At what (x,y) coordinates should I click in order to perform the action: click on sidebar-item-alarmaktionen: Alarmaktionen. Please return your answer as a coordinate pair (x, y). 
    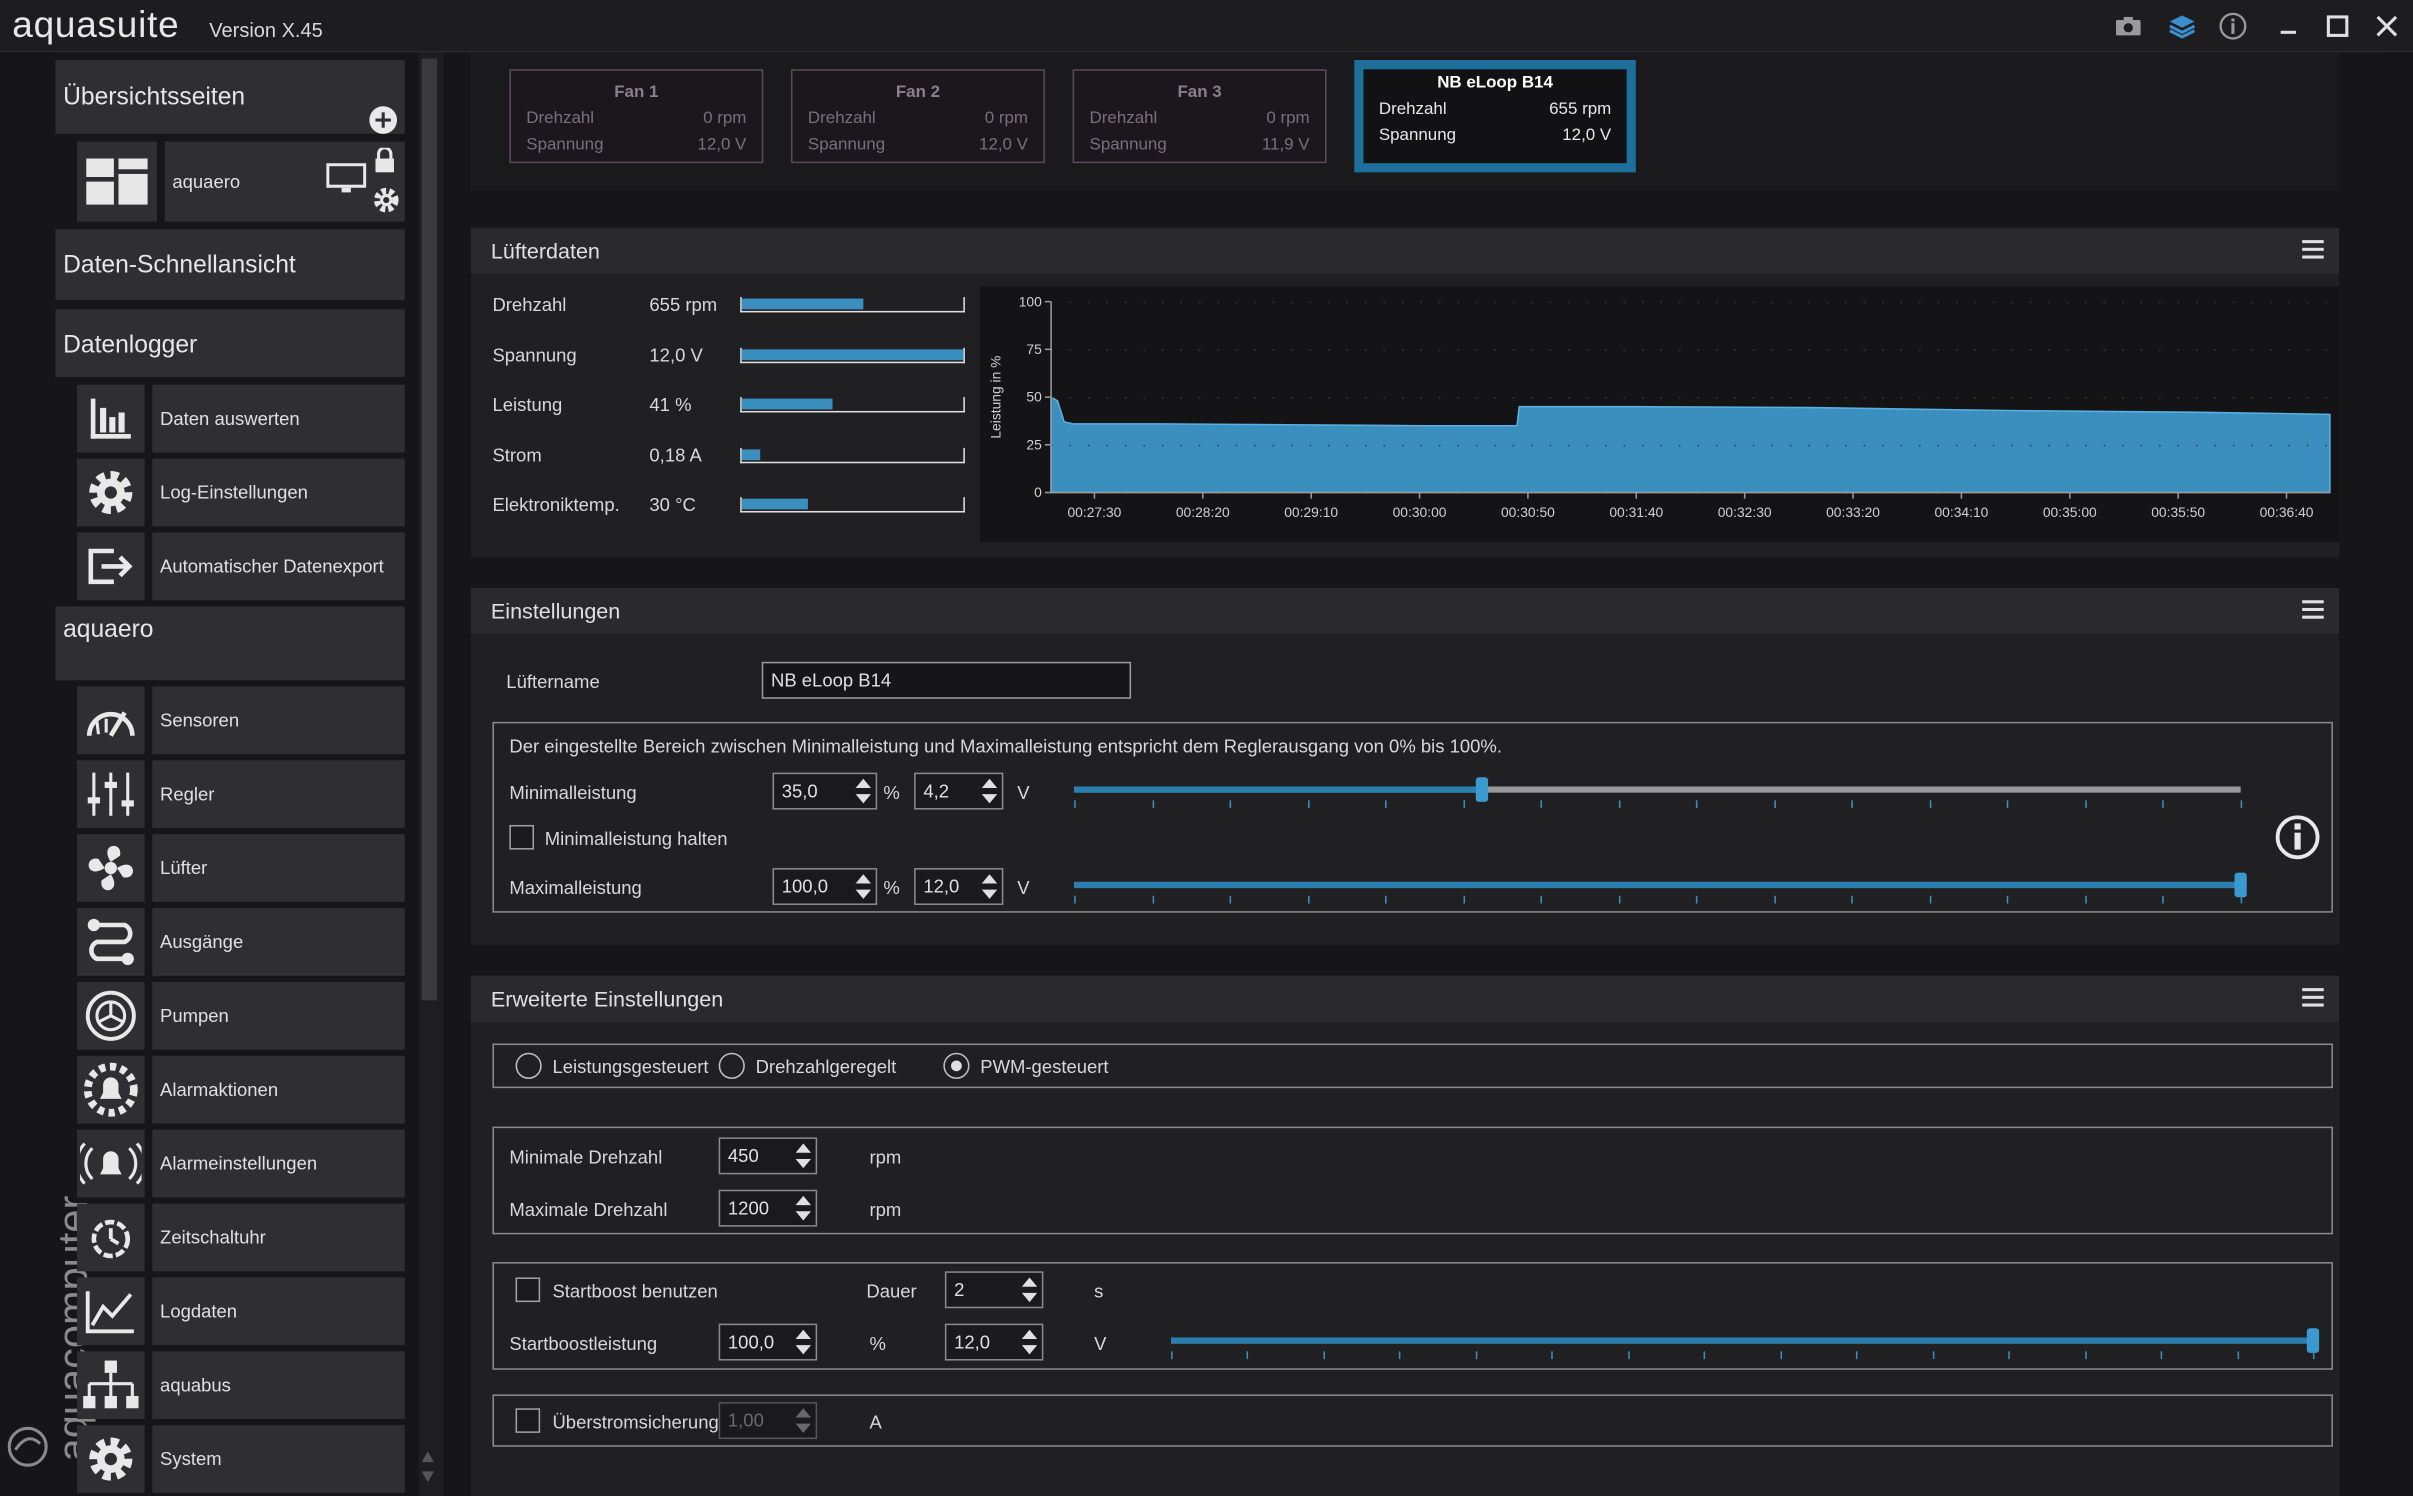
    Looking at the image, I should click on (240, 1089).